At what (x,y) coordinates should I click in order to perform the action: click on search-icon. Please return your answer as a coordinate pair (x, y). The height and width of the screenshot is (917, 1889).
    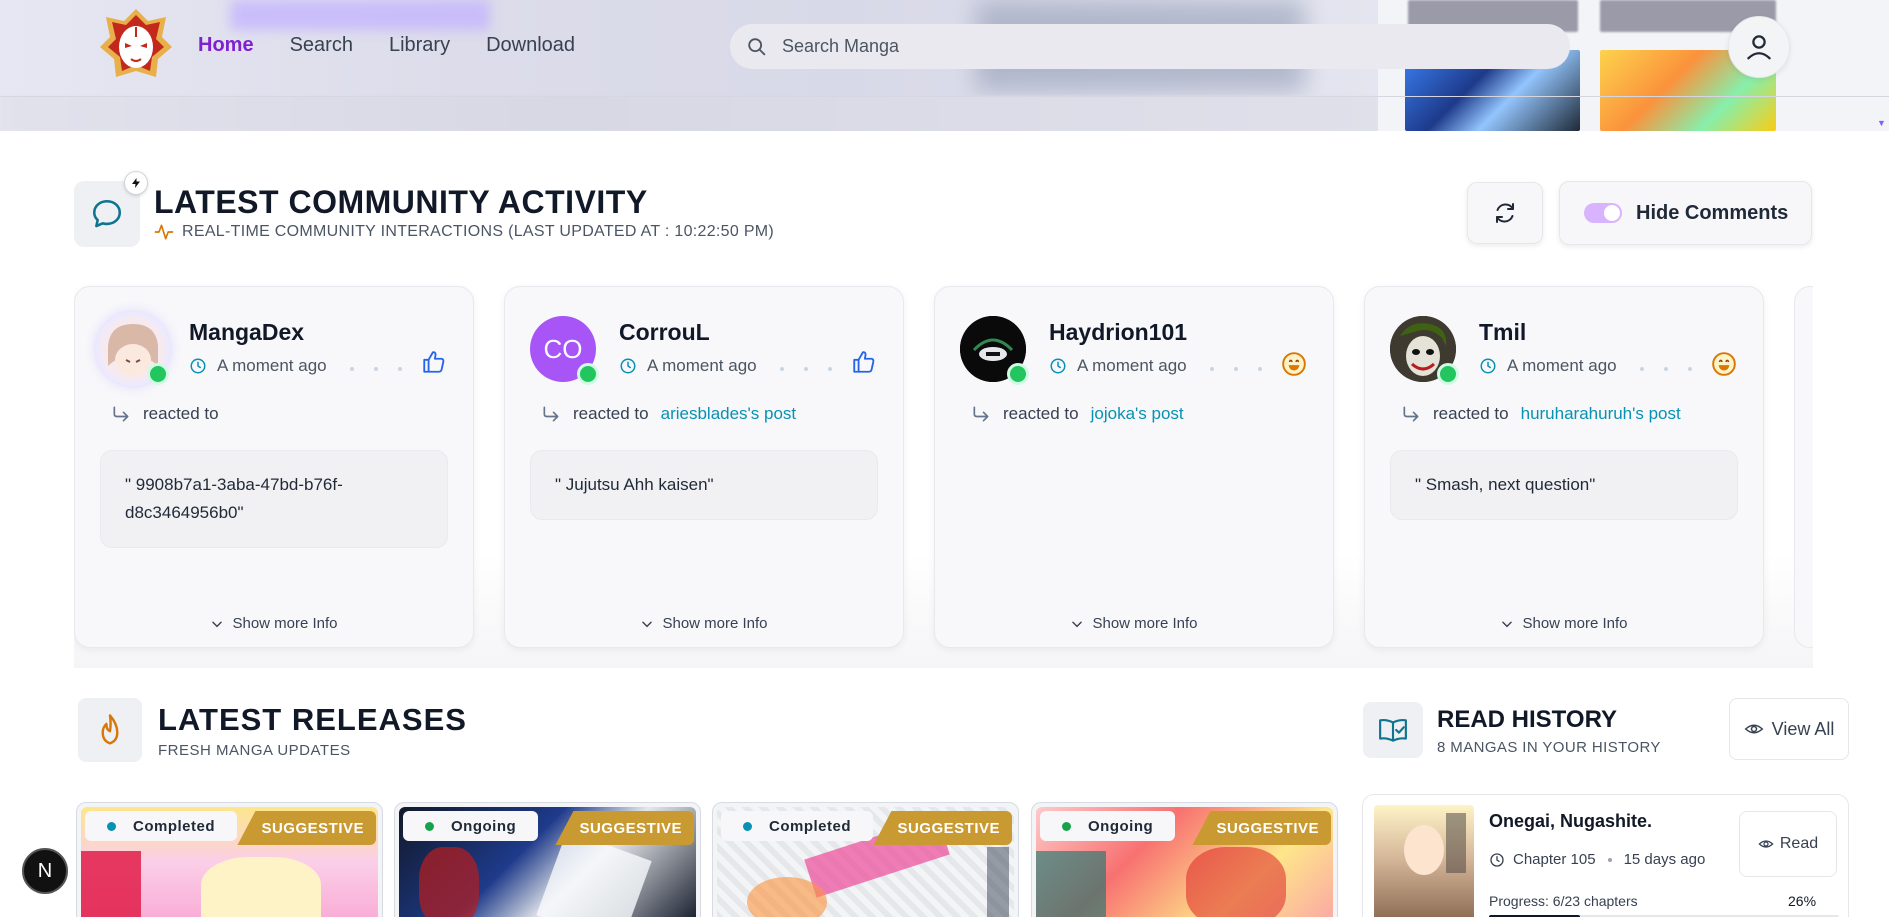
    Looking at the image, I should click on (757, 46).